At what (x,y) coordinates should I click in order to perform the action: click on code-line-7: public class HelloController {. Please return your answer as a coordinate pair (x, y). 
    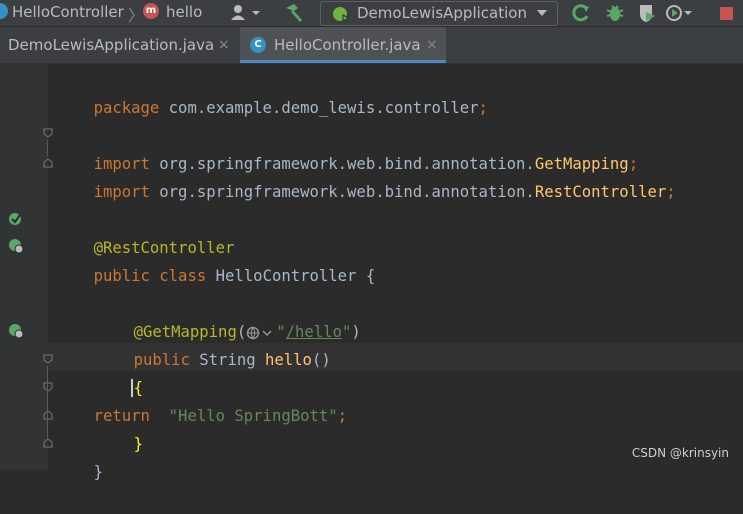
    Looking at the image, I should click on (216, 259).